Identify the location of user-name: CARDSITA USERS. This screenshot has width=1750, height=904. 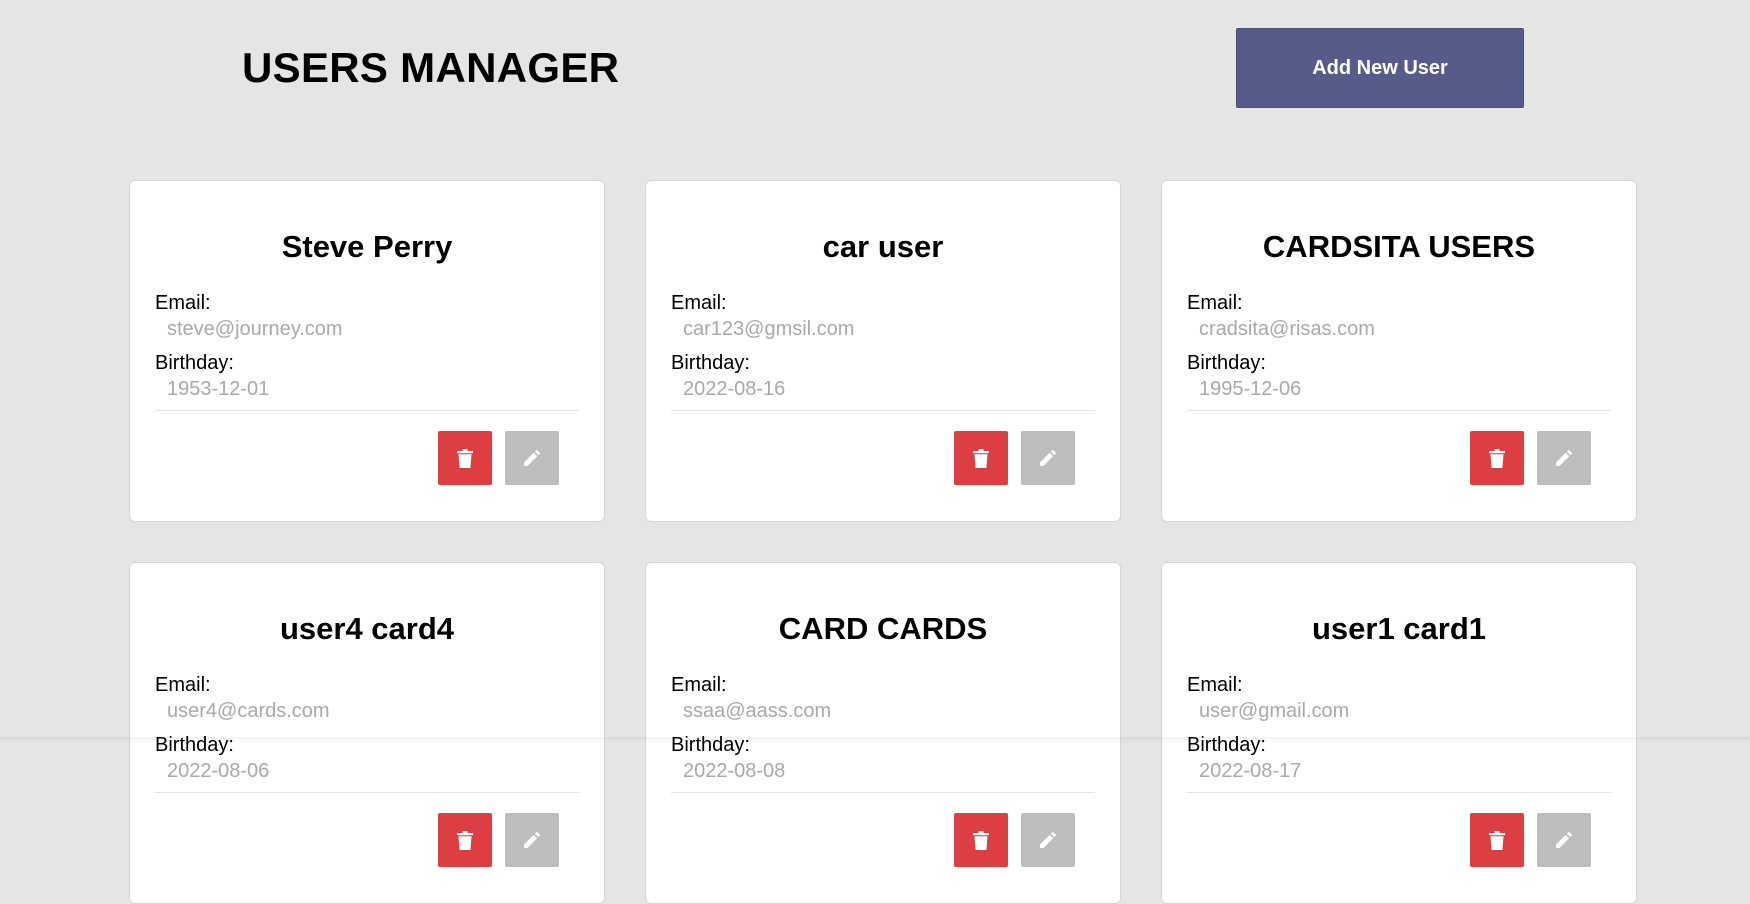
(1399, 246).